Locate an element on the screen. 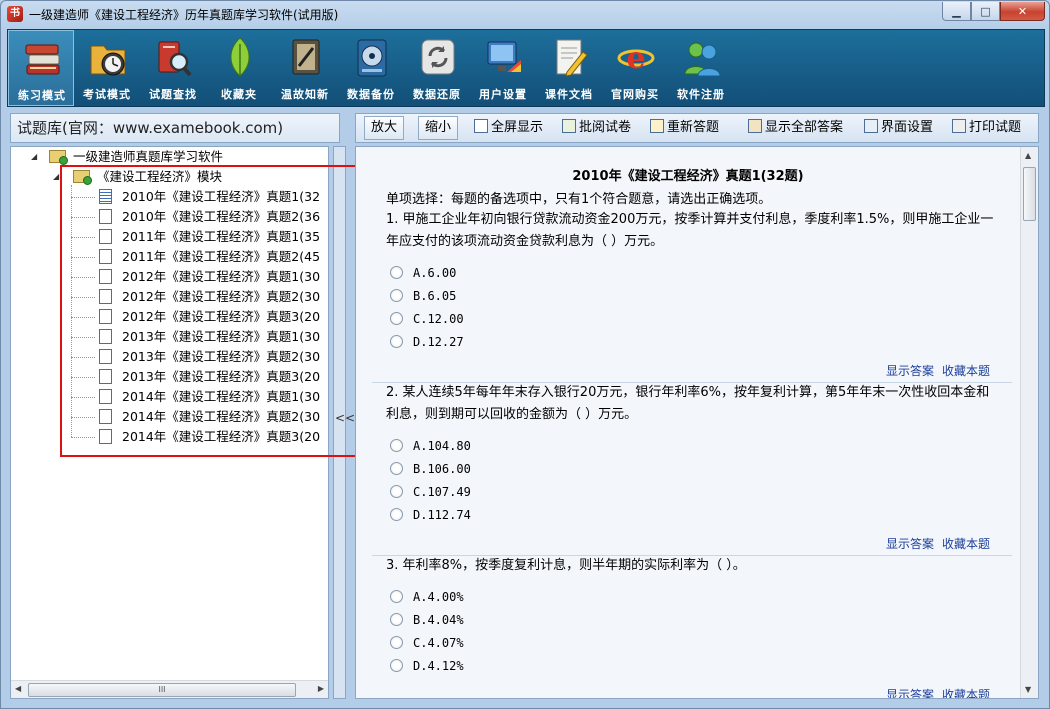 The height and width of the screenshot is (709, 1050). answer-option: C.12.00 is located at coordinates (427, 319).